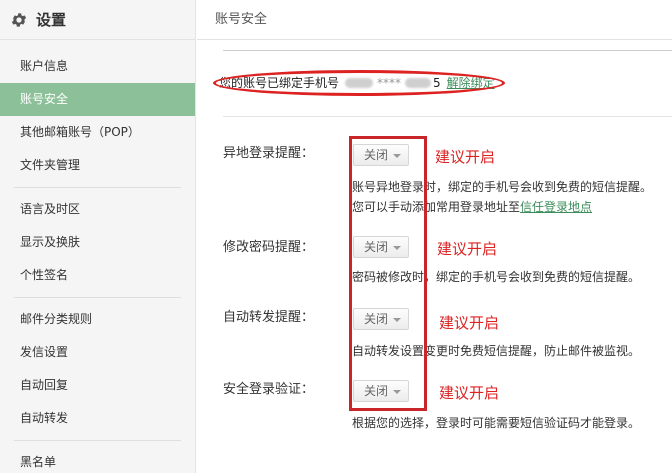  Describe the element at coordinates (269, 153) in the screenshot. I see `remote-login-alert-label: 异地登录提醒：` at that location.